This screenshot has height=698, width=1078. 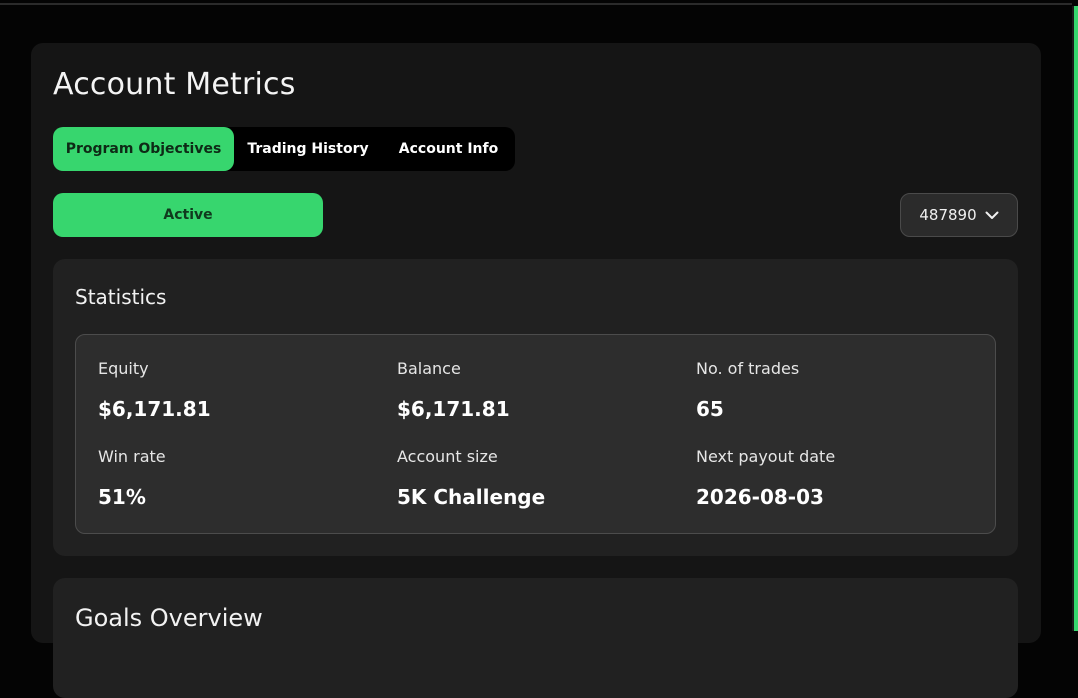 What do you see at coordinates (132, 456) in the screenshot?
I see `stat-label: Win rate` at bounding box center [132, 456].